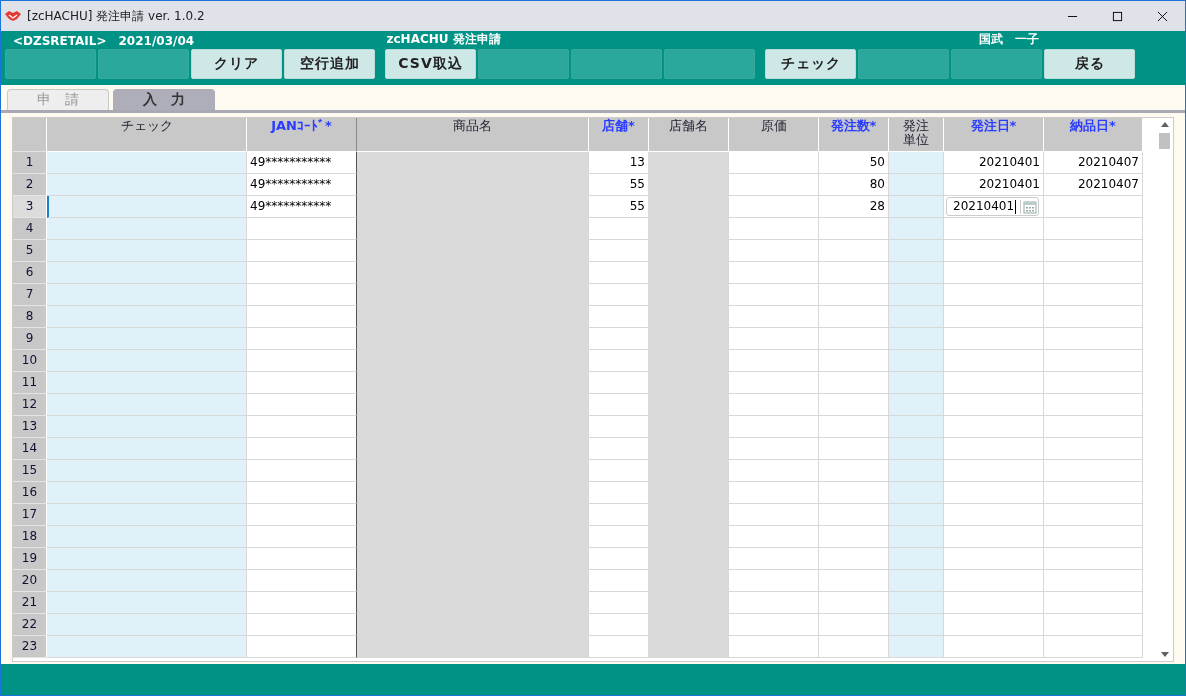  I want to click on row-number: 12, so click(30, 405).